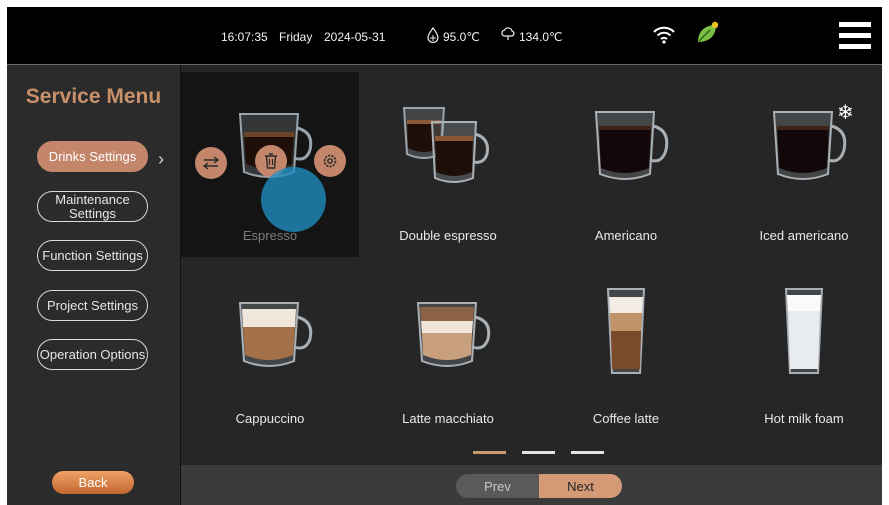  I want to click on steam-cloud-icon, so click(508, 33).